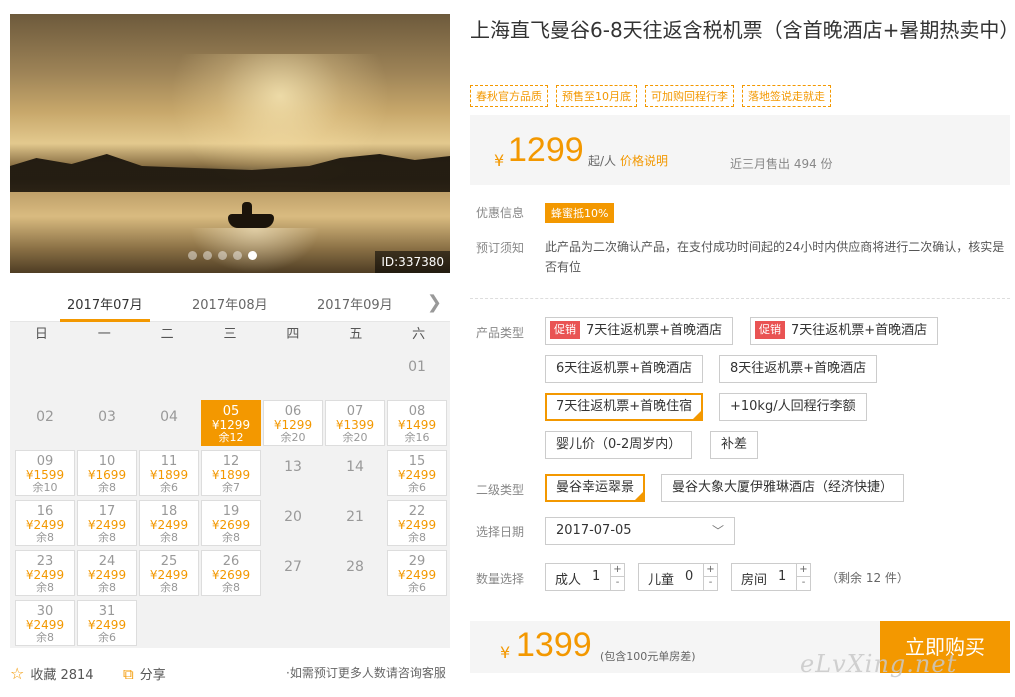 The height and width of the screenshot is (697, 1015). Describe the element at coordinates (595, 488) in the screenshot. I see `sub-type-option-selected: 曼谷幸运翠景` at that location.